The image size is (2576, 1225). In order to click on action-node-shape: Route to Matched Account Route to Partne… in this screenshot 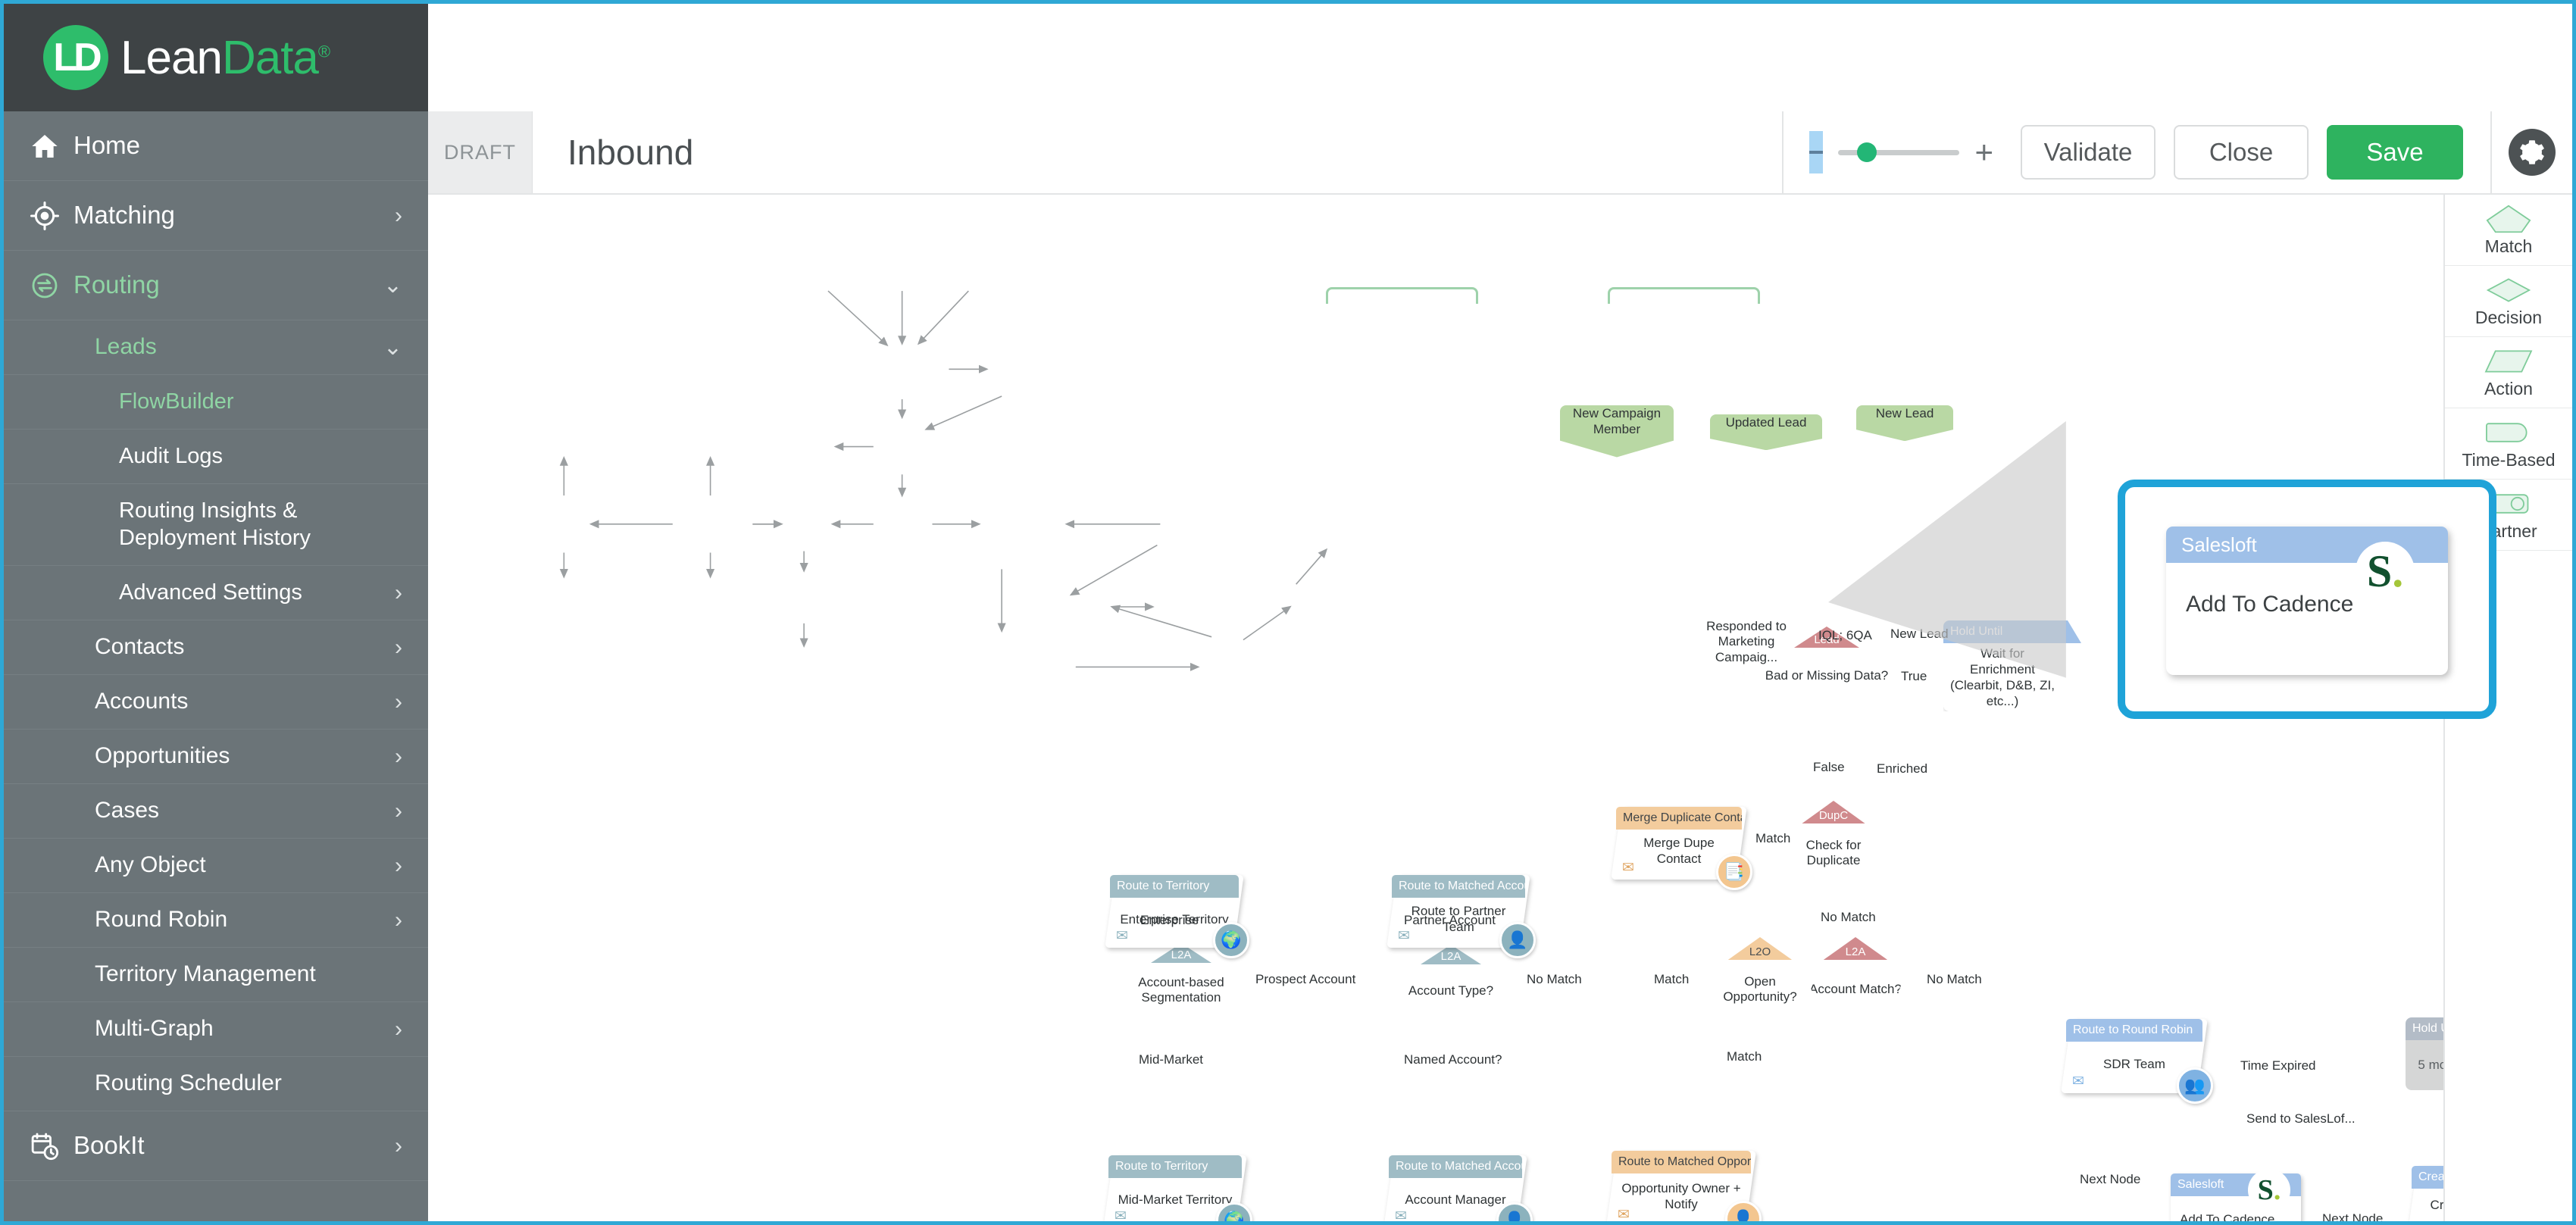, I will do `click(1461, 916)`.